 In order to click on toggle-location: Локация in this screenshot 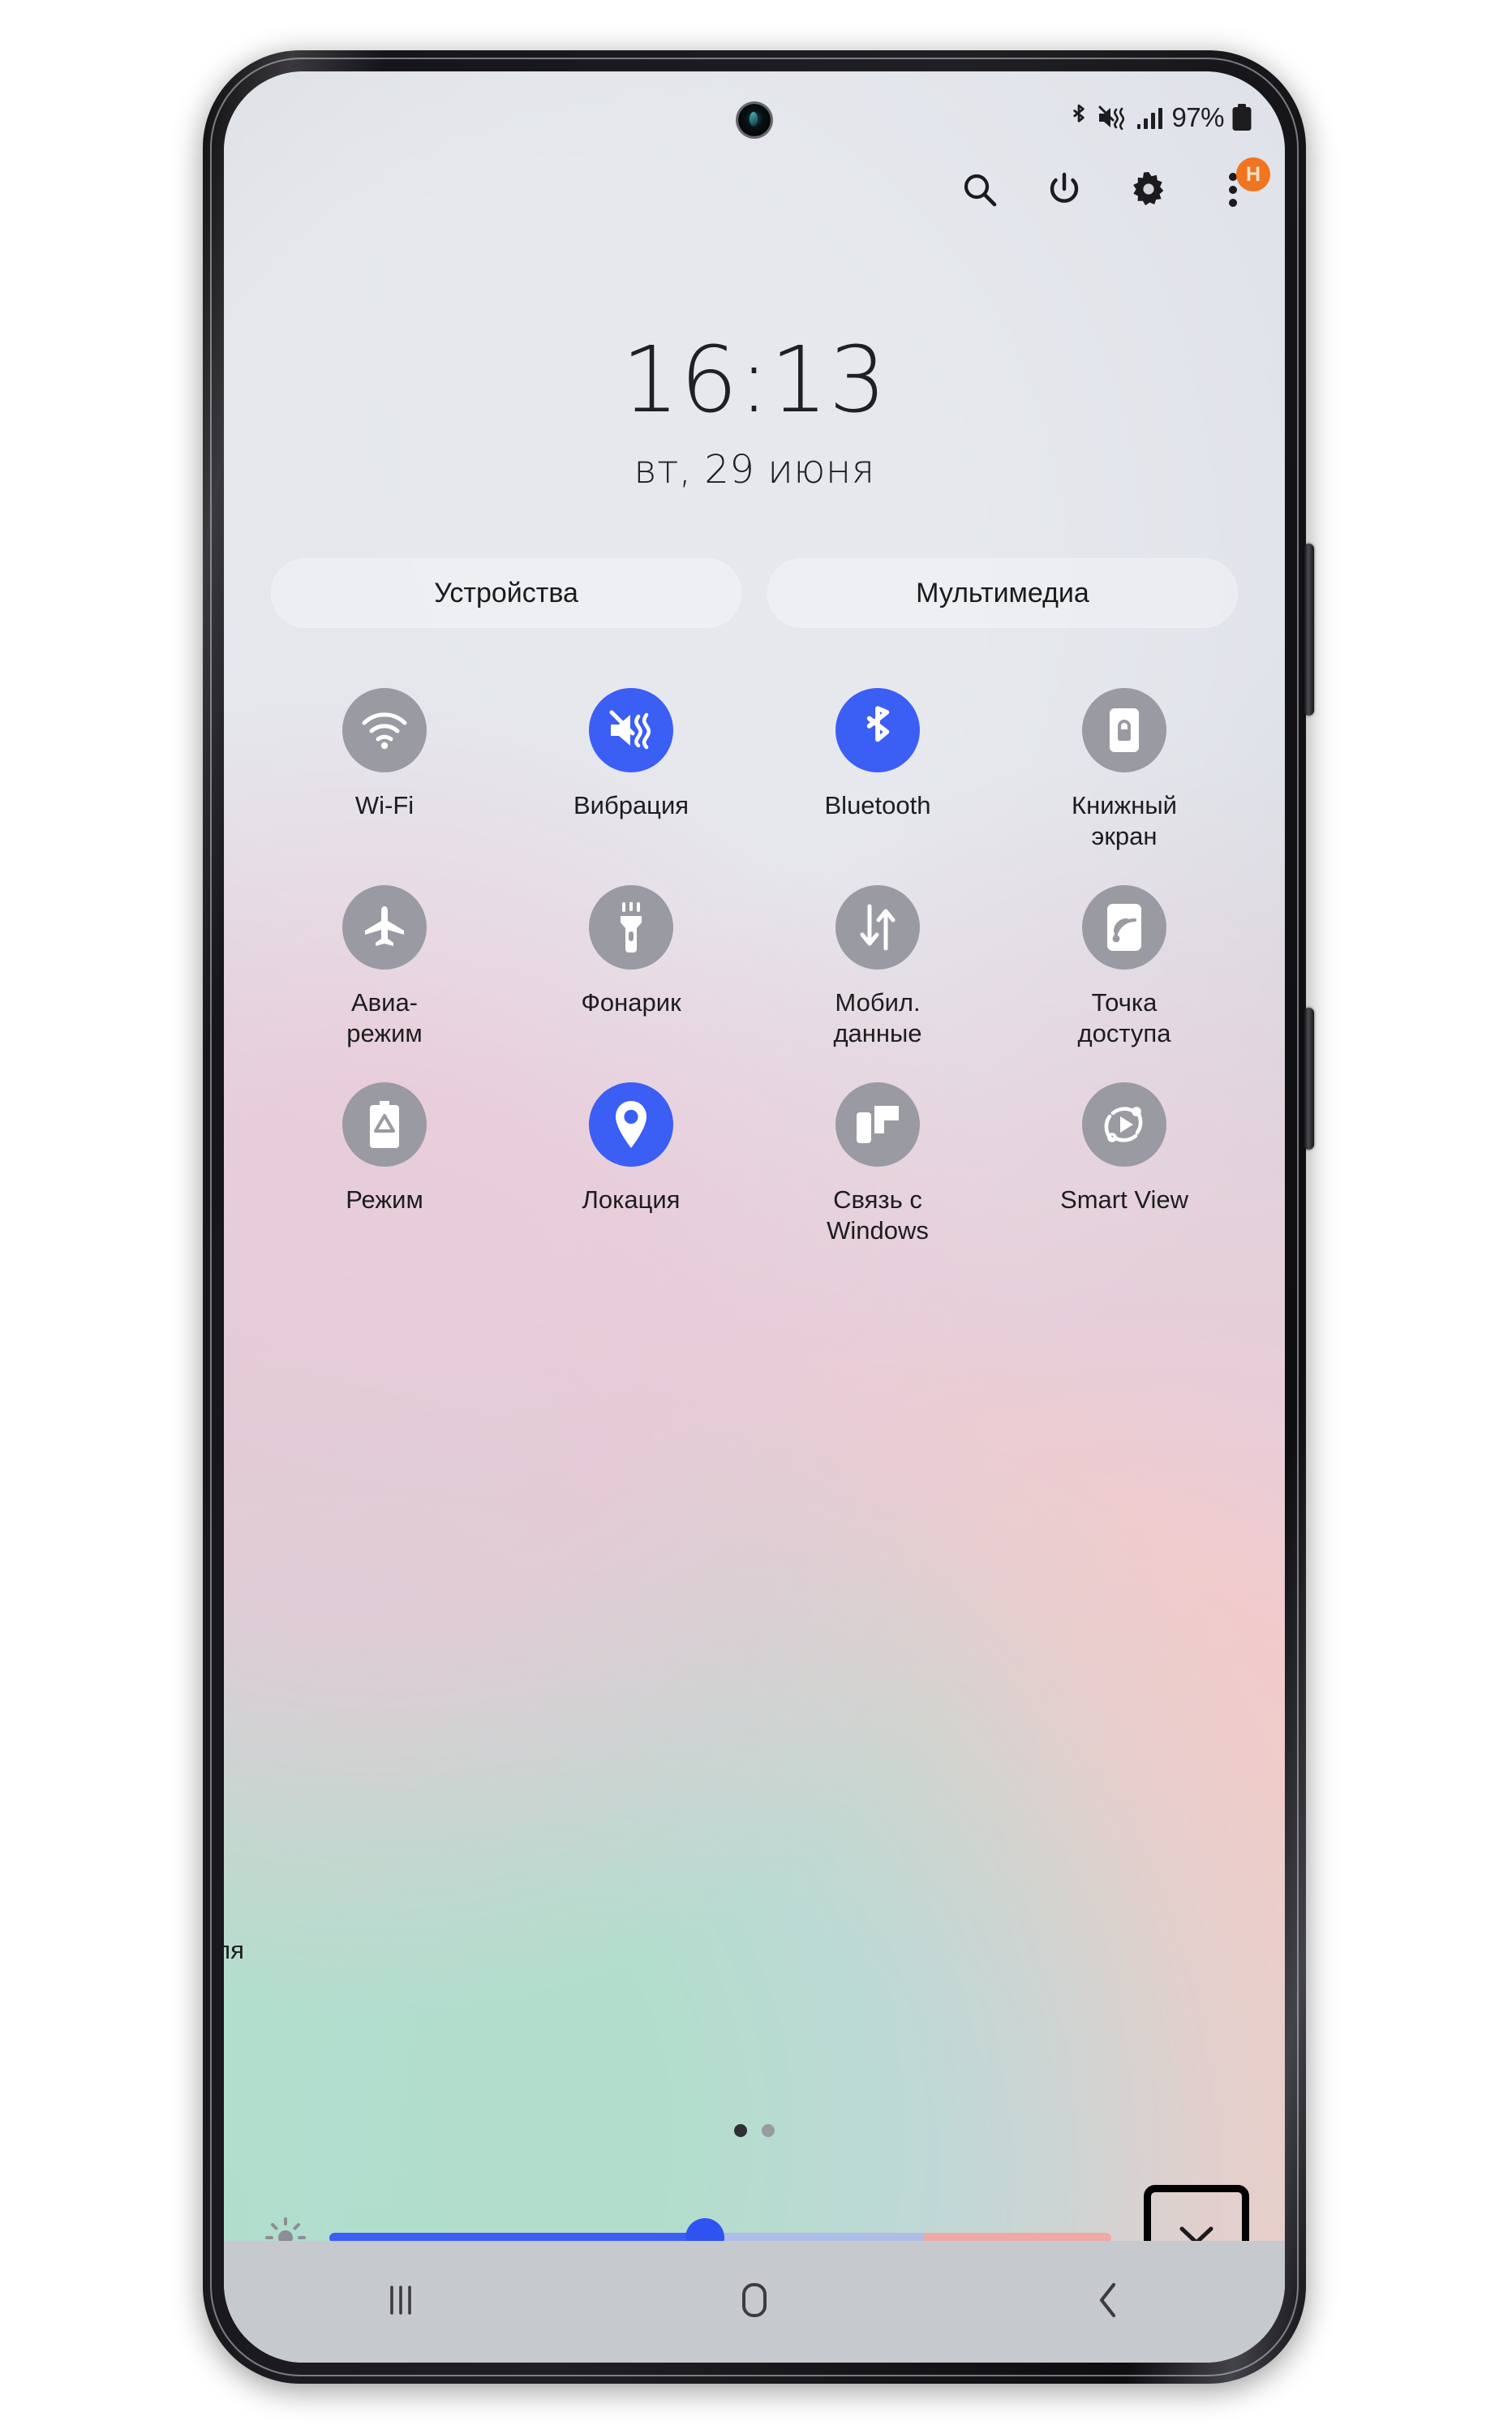, I will do `click(631, 1148)`.